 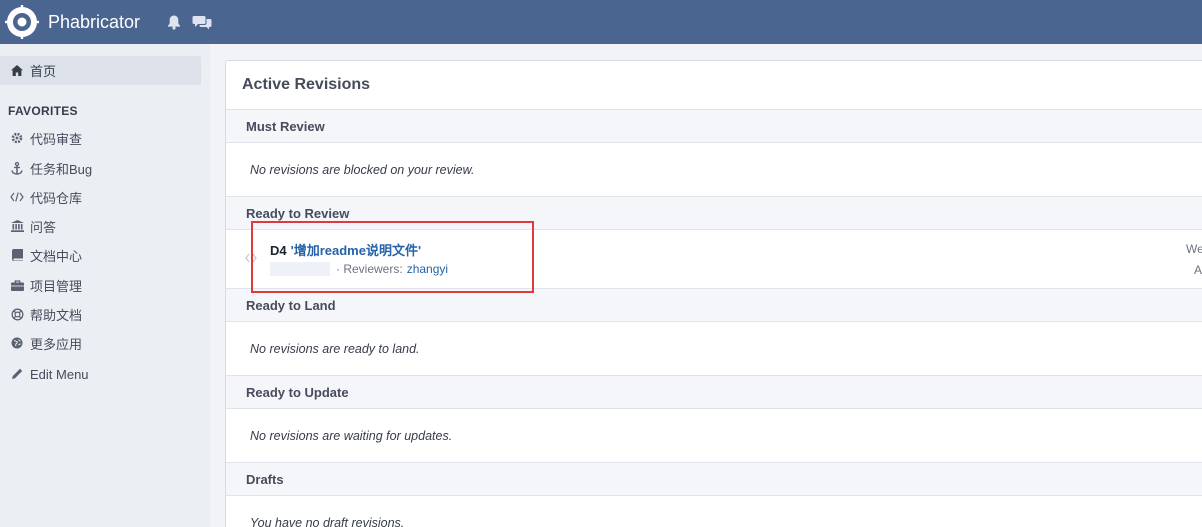 What do you see at coordinates (714, 126) in the screenshot?
I see `section-heading-must-review: Must Review` at bounding box center [714, 126].